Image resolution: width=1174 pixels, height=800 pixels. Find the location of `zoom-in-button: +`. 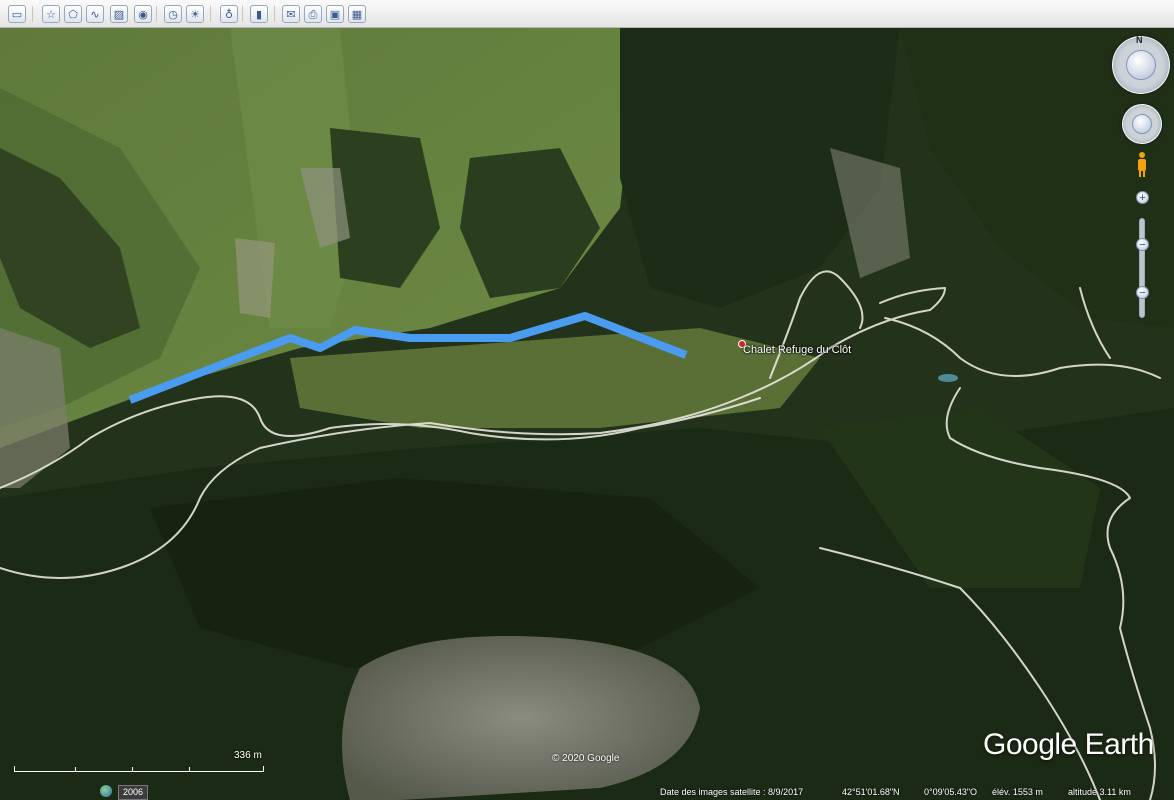

zoom-in-button: + is located at coordinates (1142, 197).